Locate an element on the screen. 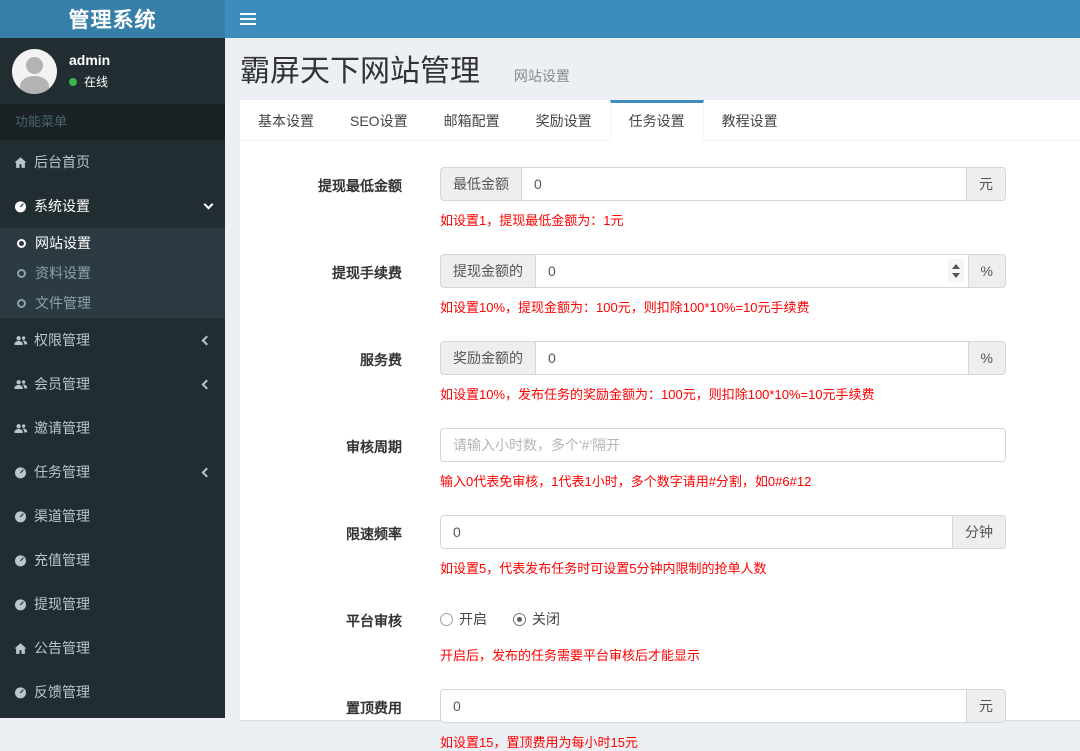 The image size is (1080, 751). sidebar-item-label: 反馈管理 is located at coordinates (62, 692).